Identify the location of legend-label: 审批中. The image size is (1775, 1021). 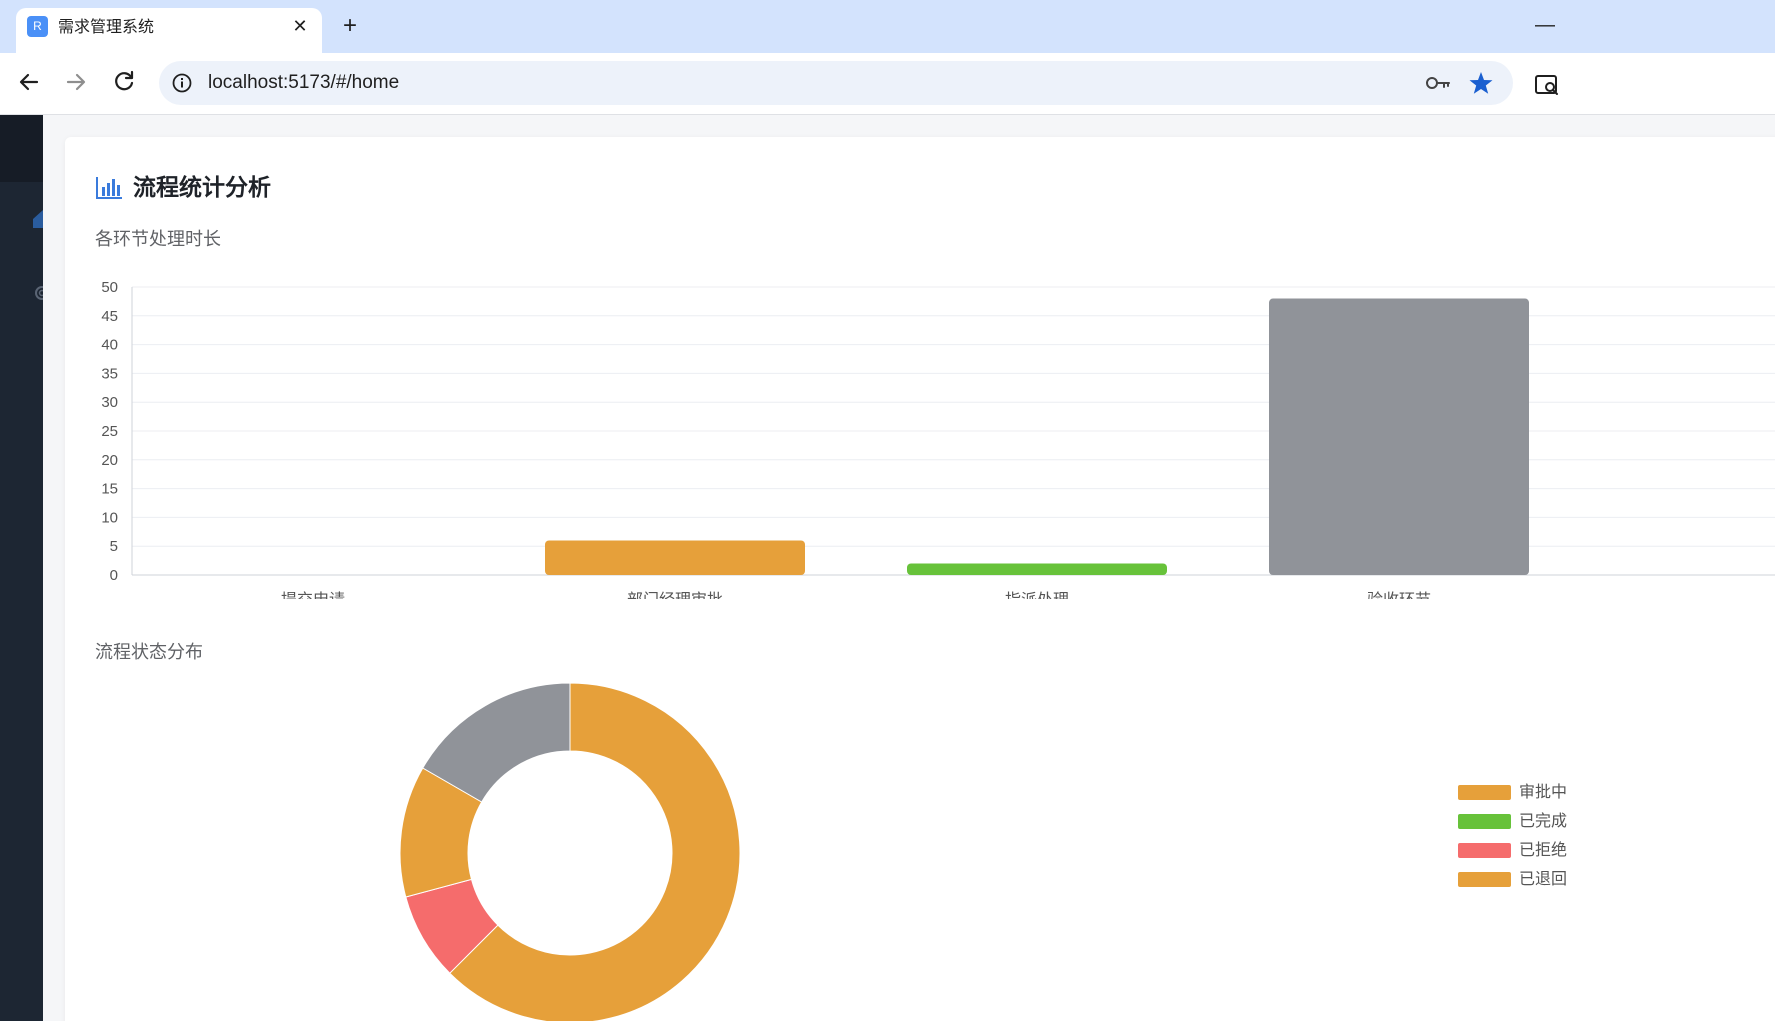
(1543, 791).